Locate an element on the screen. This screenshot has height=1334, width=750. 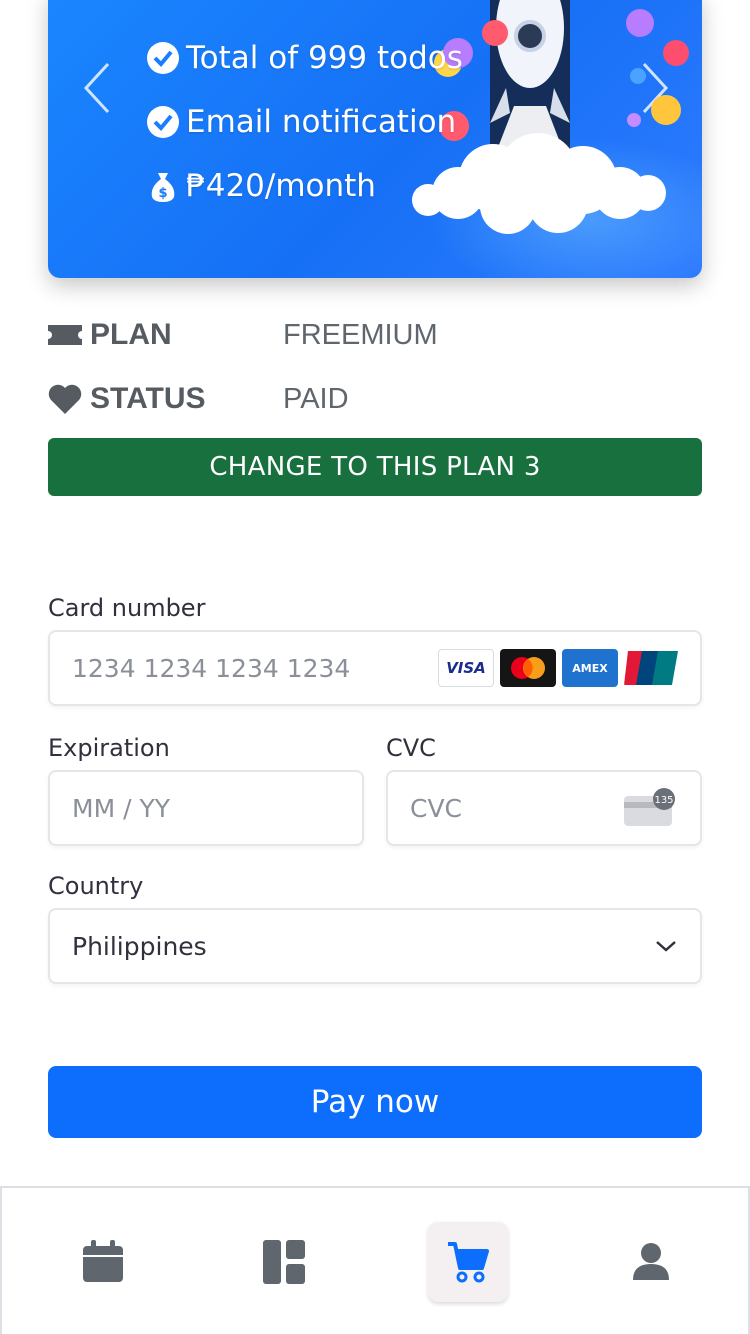
card-number-field: 1234 1234 1234 1234 VISA AMEX is located at coordinates (375, 668).